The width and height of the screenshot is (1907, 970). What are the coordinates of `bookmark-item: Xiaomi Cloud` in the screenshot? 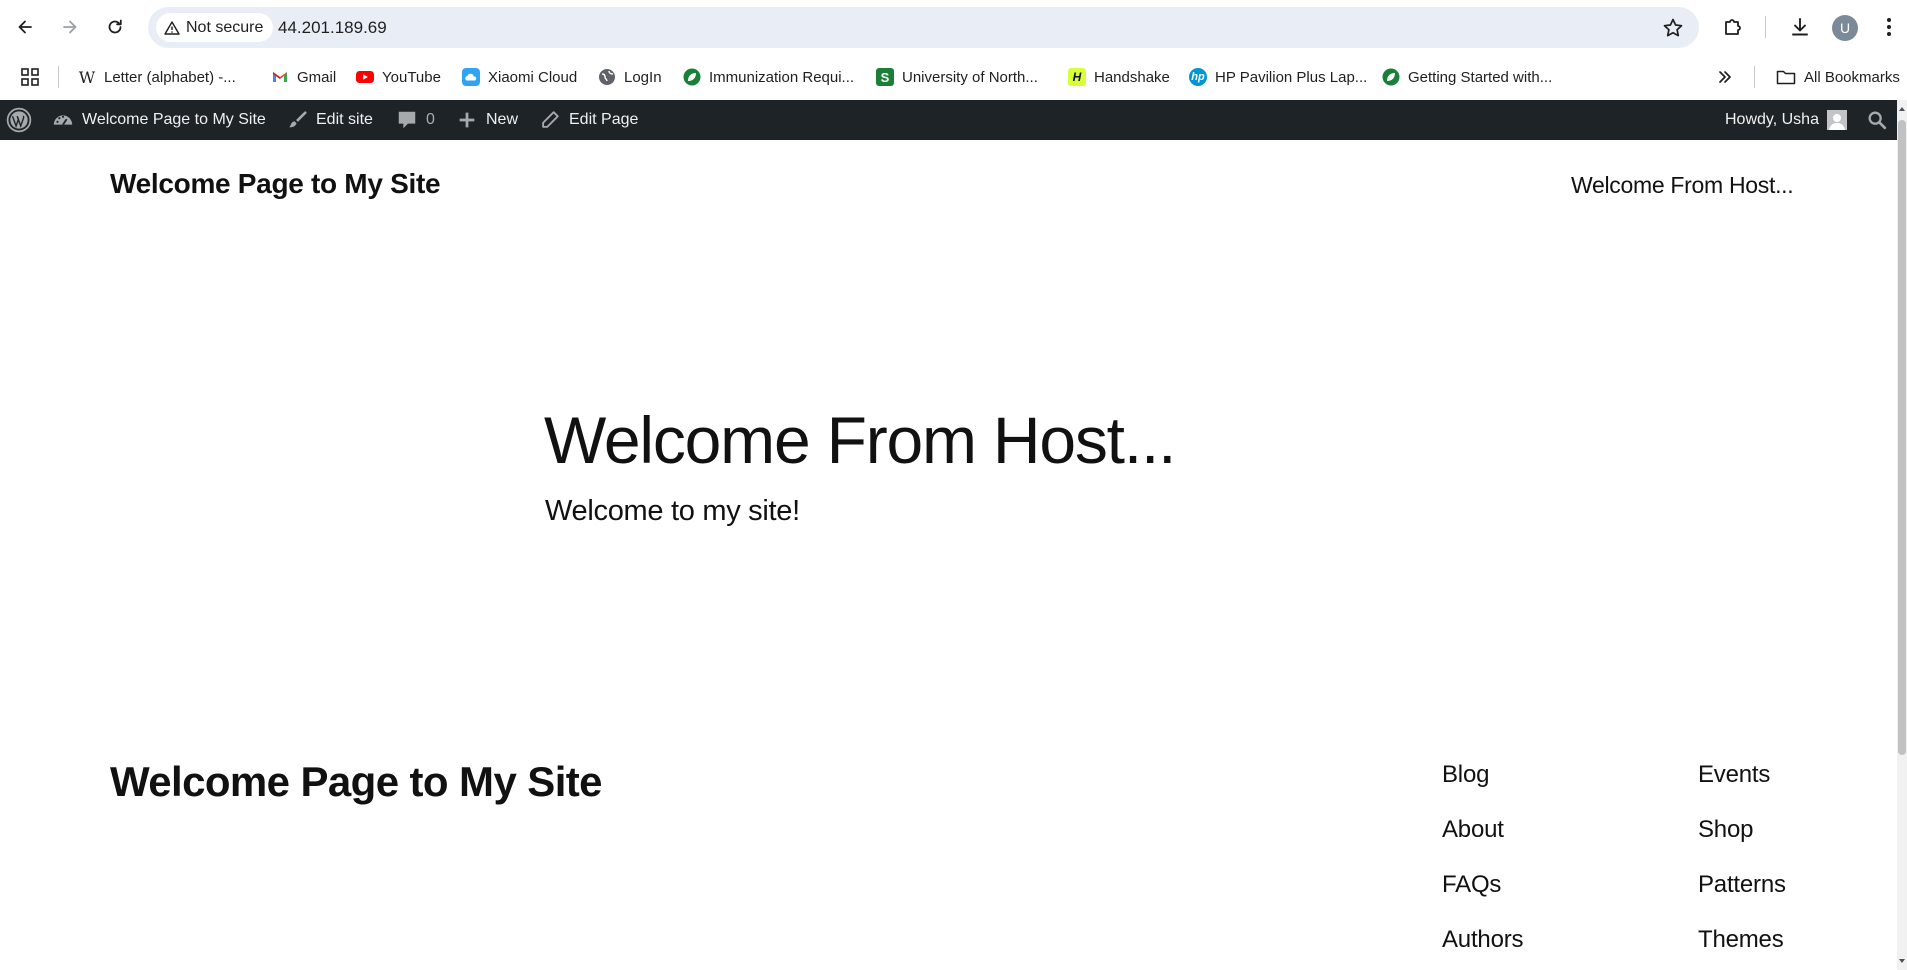 It's located at (519, 77).